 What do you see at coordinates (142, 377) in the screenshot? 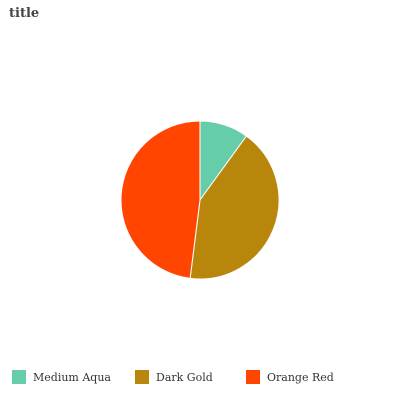
I see `legend-swatch-dark-gold` at bounding box center [142, 377].